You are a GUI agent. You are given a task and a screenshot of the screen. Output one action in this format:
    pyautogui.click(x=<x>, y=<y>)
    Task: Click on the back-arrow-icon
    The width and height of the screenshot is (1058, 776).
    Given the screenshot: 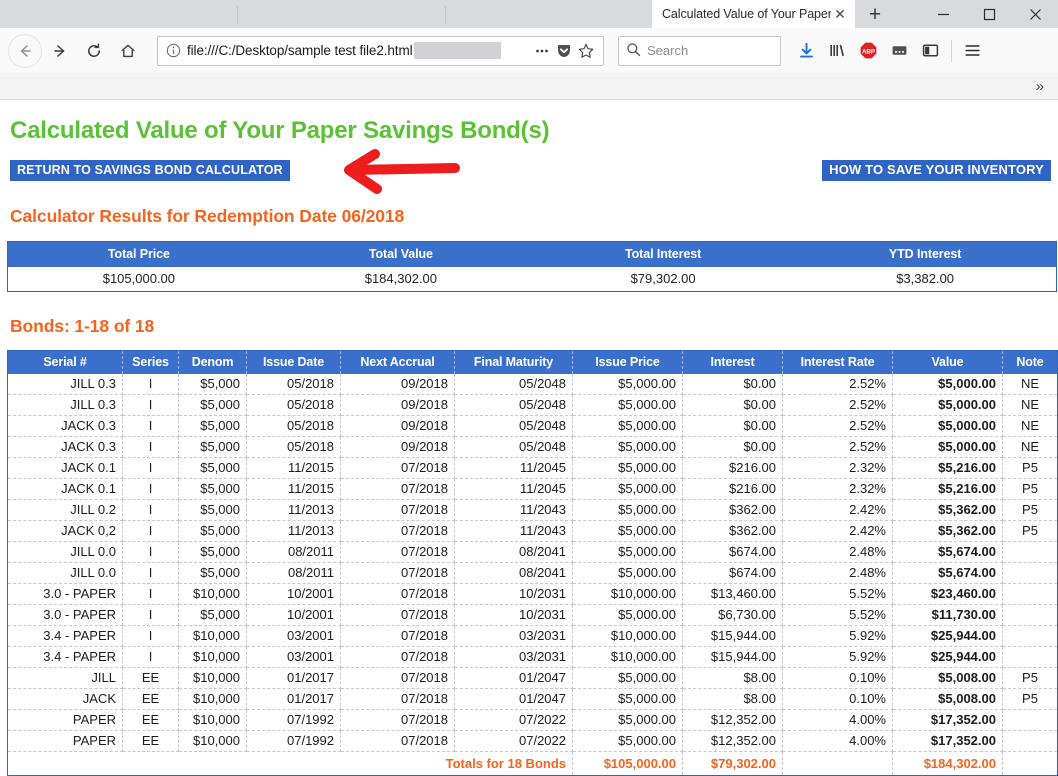 What is the action you would take?
    pyautogui.click(x=25, y=50)
    